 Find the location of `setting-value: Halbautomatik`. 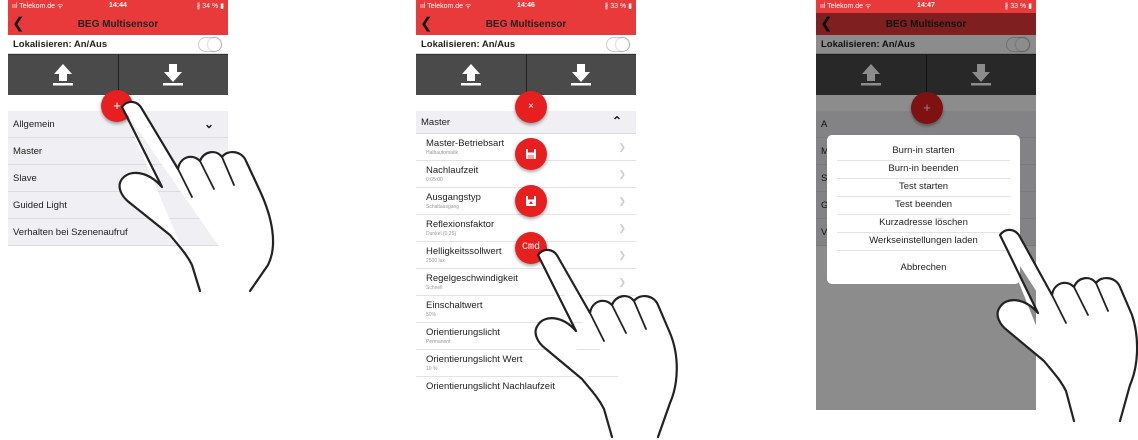

setting-value: Halbautomatik is located at coordinates (442, 153).